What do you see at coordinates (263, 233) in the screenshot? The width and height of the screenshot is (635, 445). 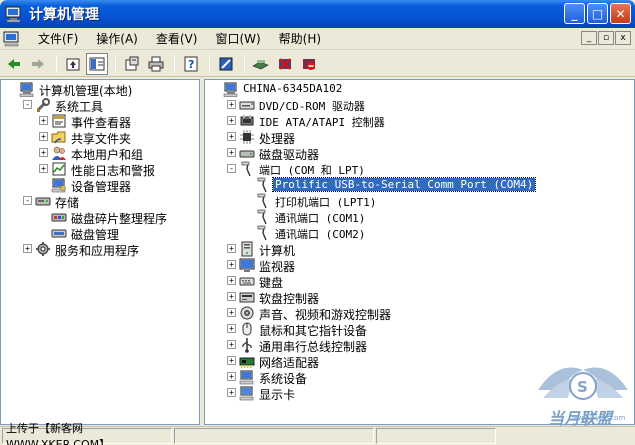 I see `comm-port-com2-icon` at bounding box center [263, 233].